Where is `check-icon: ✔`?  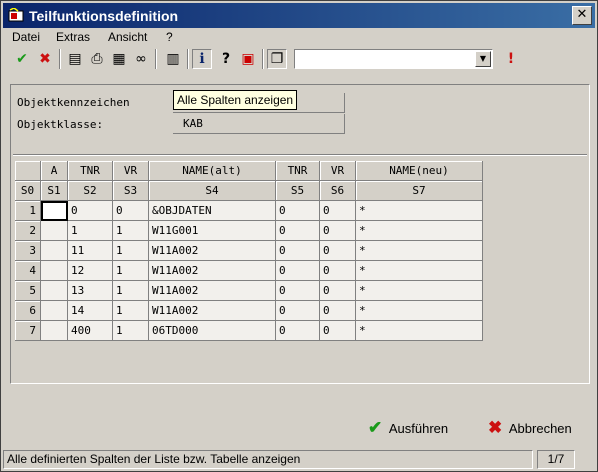 check-icon: ✔ is located at coordinates (22, 59).